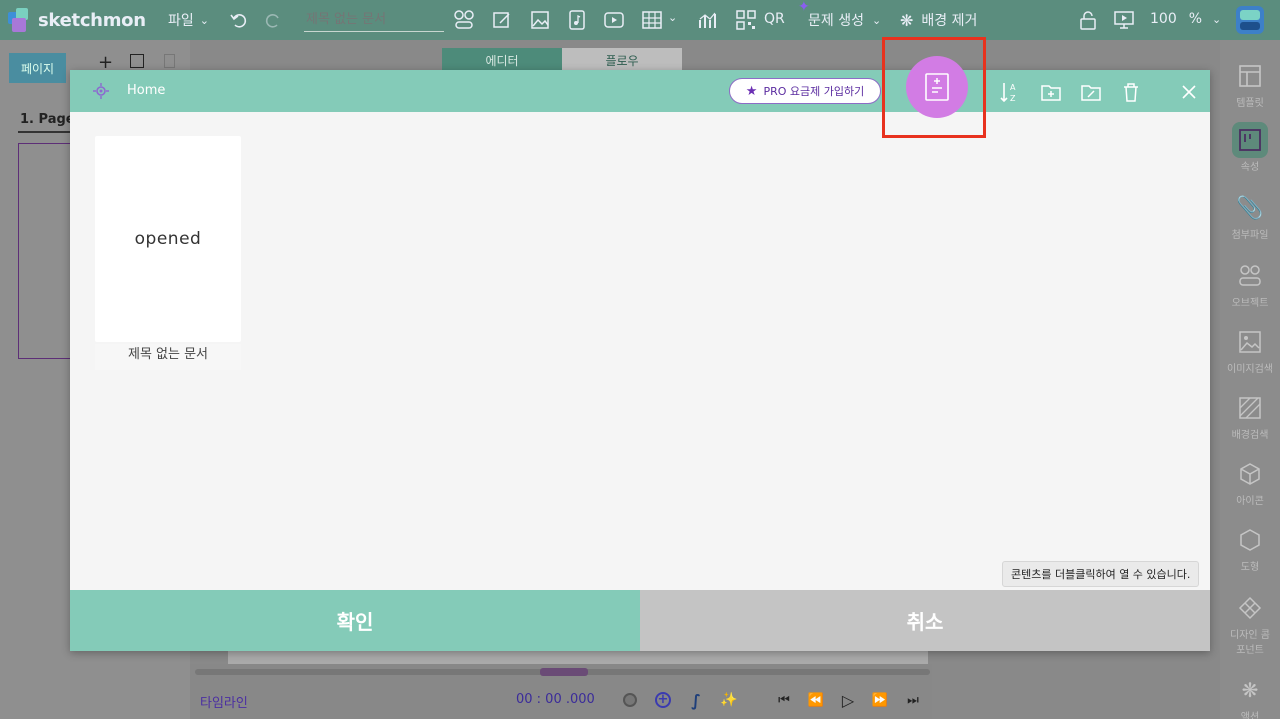 Image resolution: width=1280 pixels, height=719 pixels. What do you see at coordinates (1250, 435) in the screenshot?
I see `sidebar-item-label: 배경검색` at bounding box center [1250, 435].